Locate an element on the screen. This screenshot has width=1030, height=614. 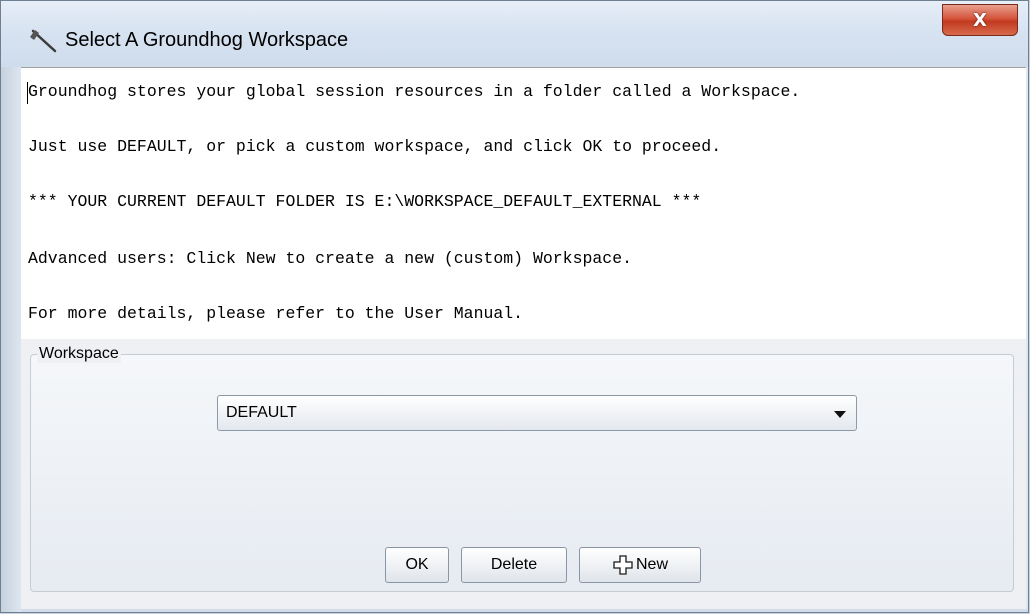
delete-button-label: Delete is located at coordinates (514, 564).